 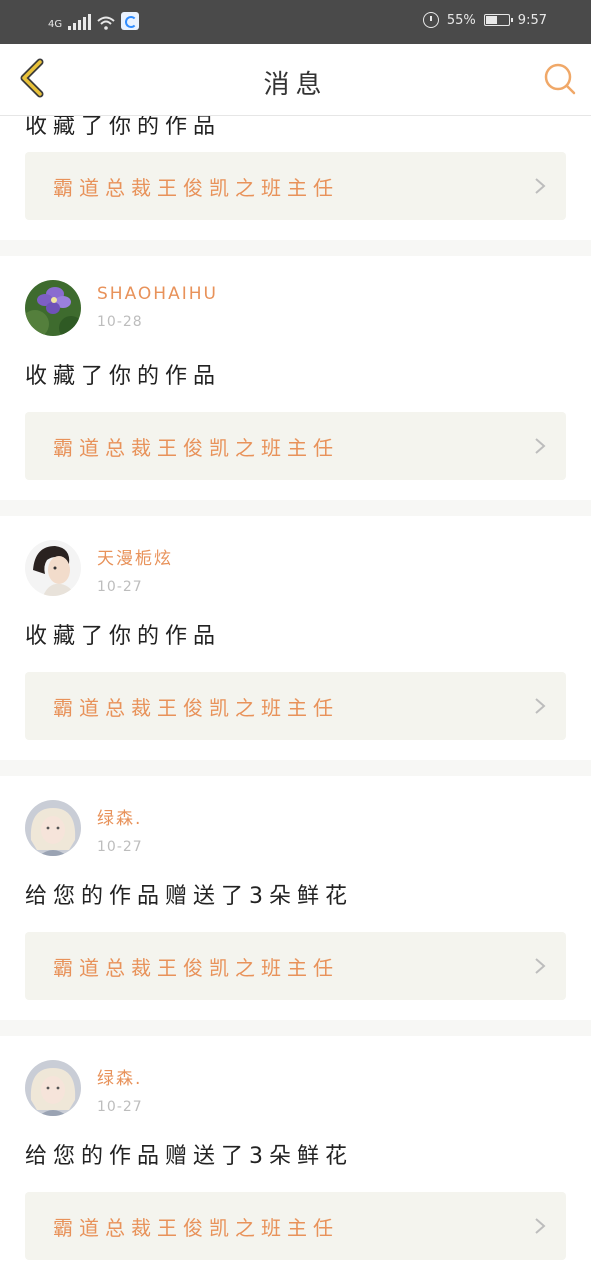 I want to click on signal-icon, so click(x=80, y=22).